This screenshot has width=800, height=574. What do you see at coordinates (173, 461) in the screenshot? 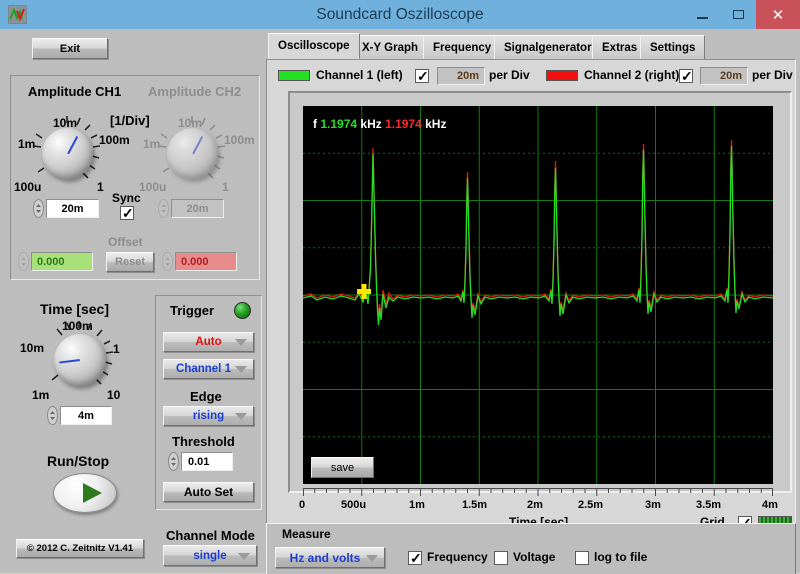
I see `threshold-spinner` at bounding box center [173, 461].